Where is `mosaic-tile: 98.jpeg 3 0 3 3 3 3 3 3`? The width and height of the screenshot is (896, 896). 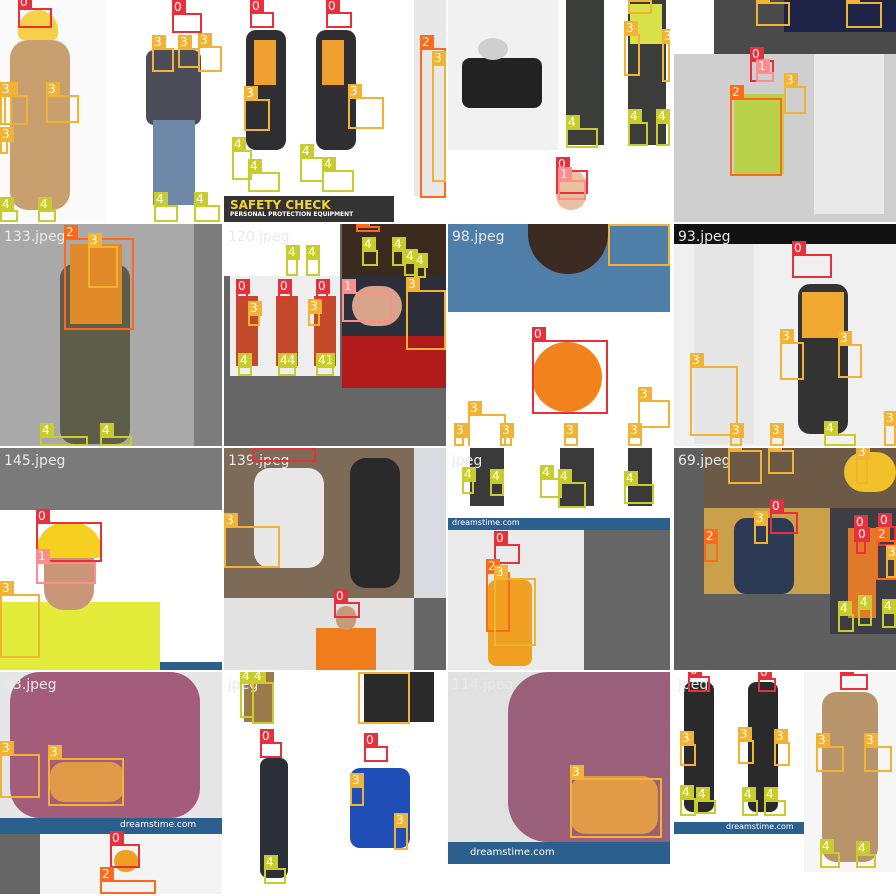 mosaic-tile: 98.jpeg 3 0 3 3 3 3 3 3 is located at coordinates (559, 335).